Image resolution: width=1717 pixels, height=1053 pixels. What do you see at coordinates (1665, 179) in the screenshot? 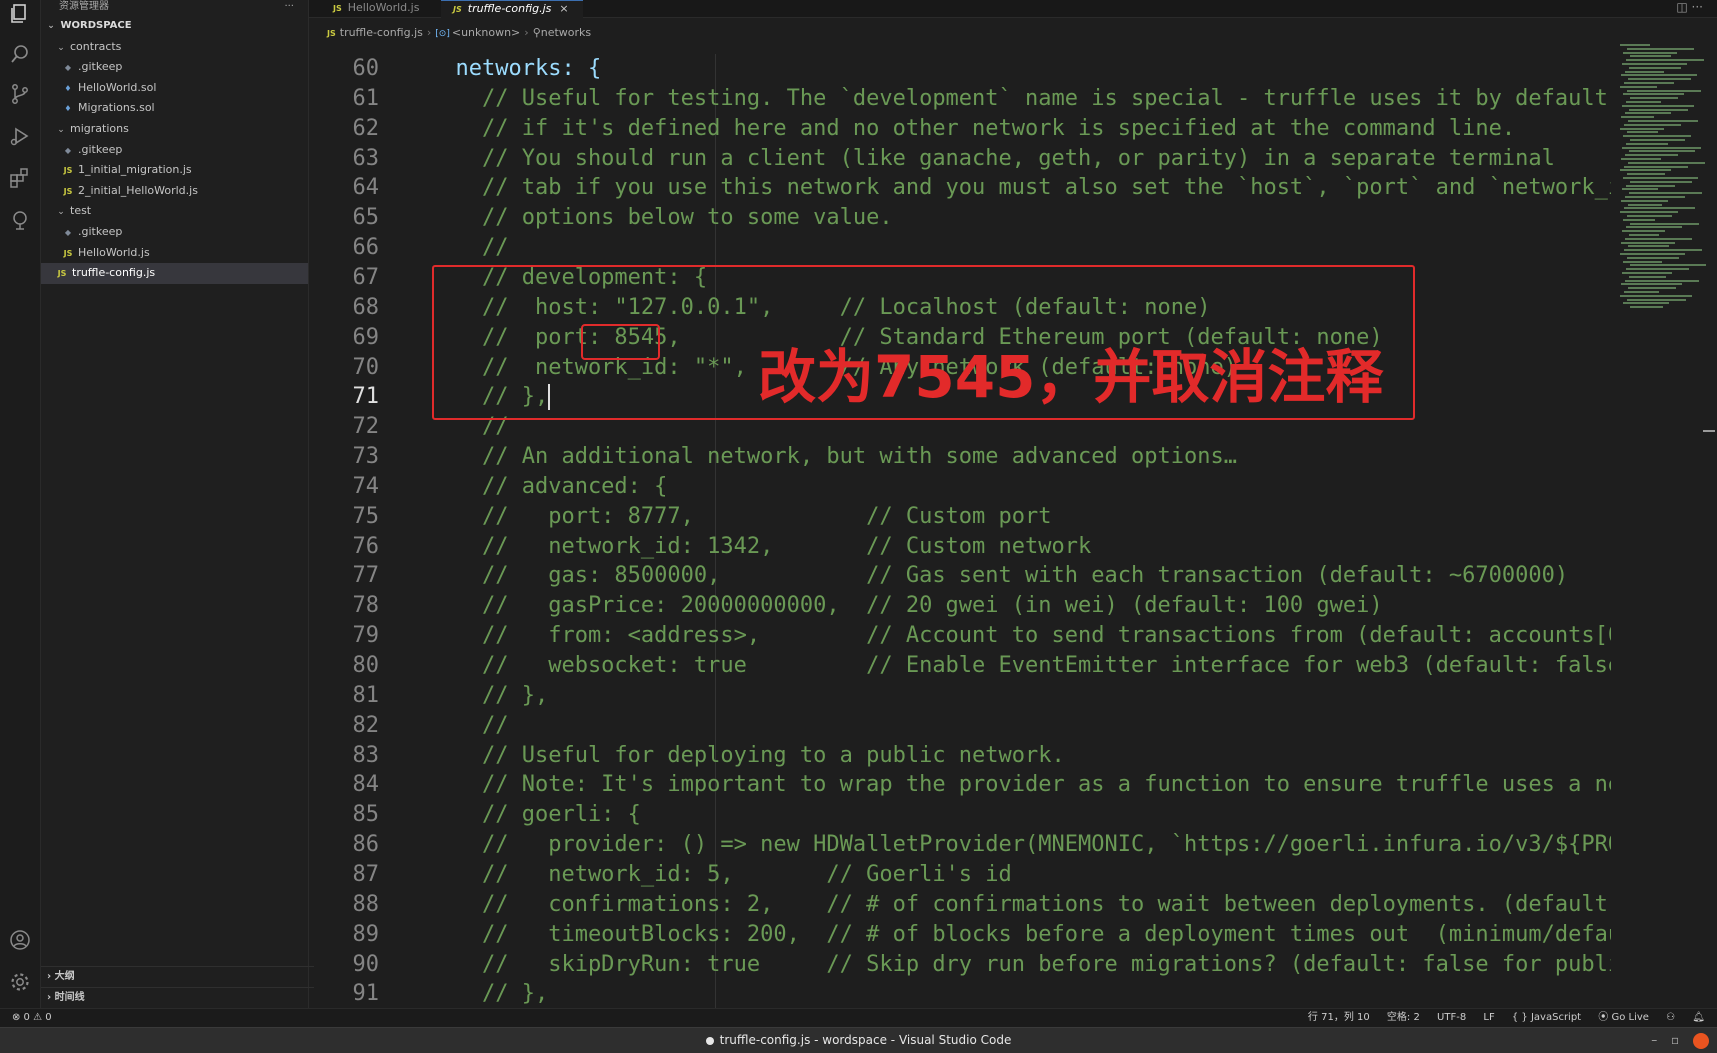
I see `minimap` at bounding box center [1665, 179].